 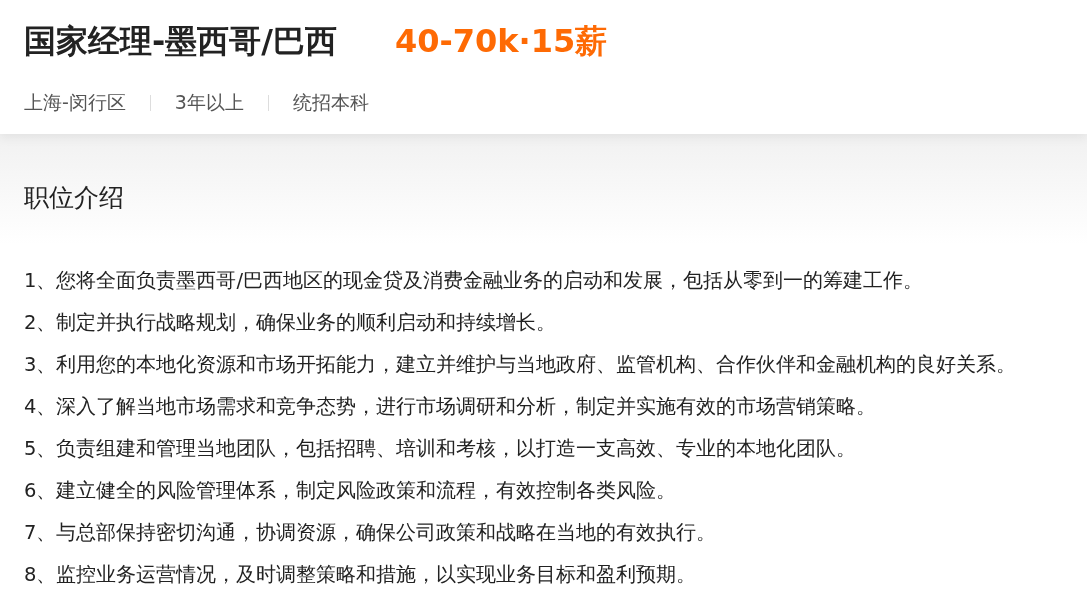 What do you see at coordinates (330, 103) in the screenshot?
I see `job-tag: 统招本科` at bounding box center [330, 103].